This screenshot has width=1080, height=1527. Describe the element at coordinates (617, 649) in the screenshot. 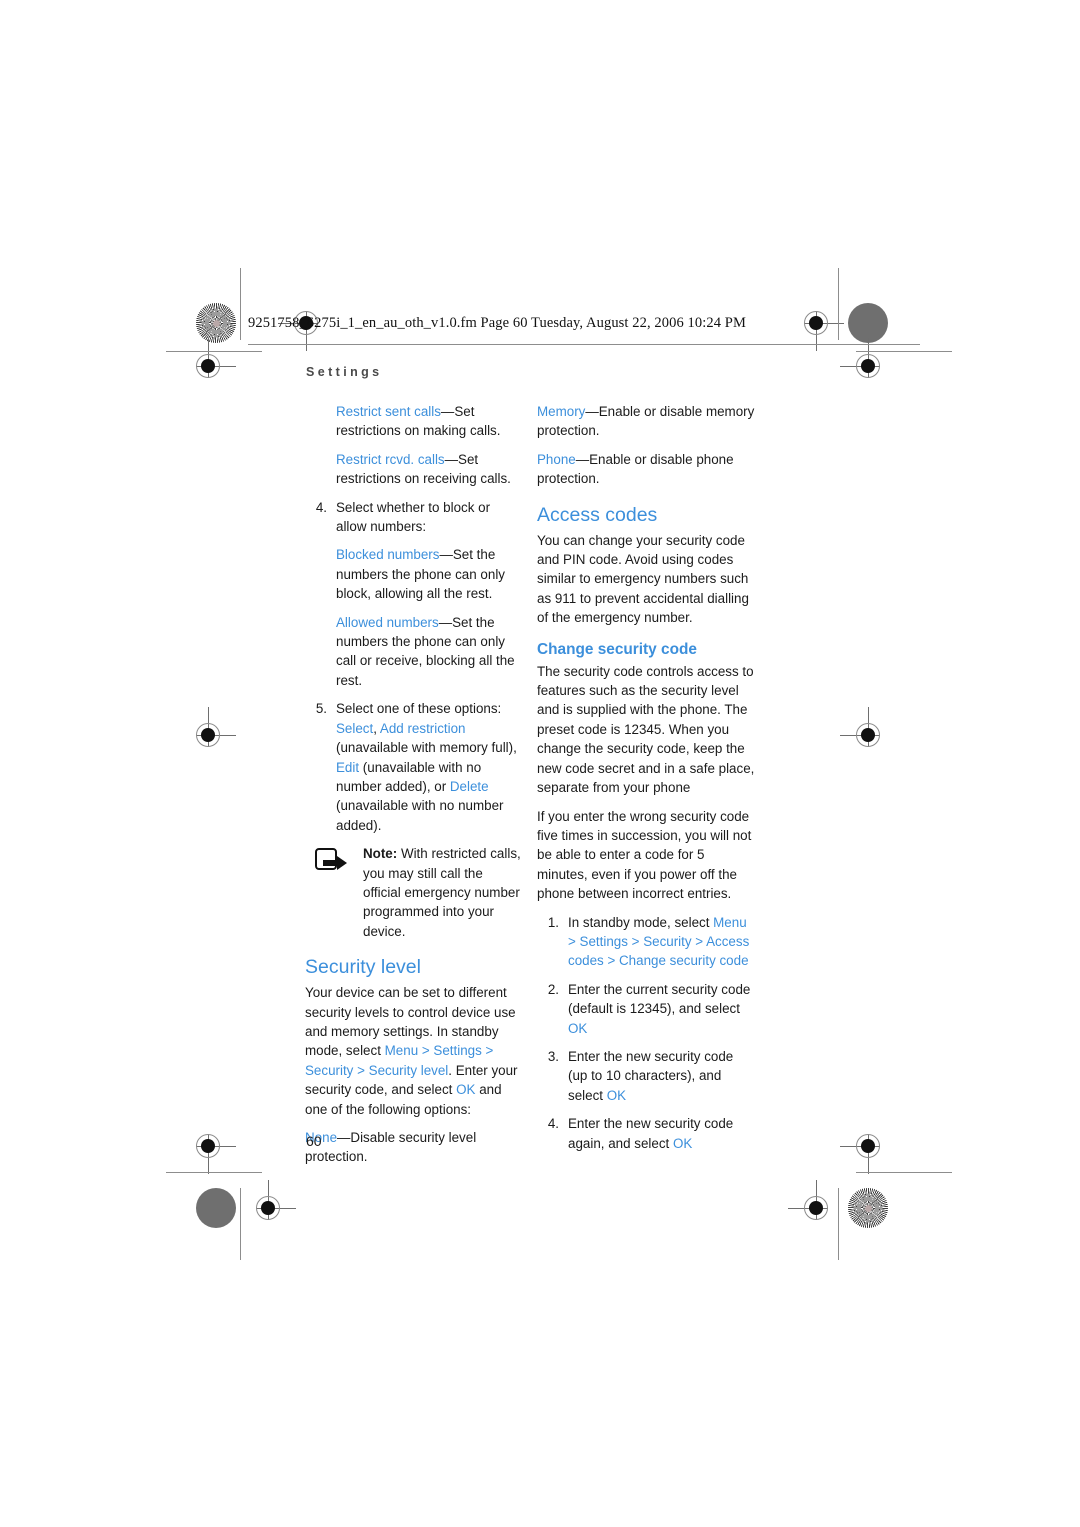

I see `heading-change-security-code: Change security code` at that location.